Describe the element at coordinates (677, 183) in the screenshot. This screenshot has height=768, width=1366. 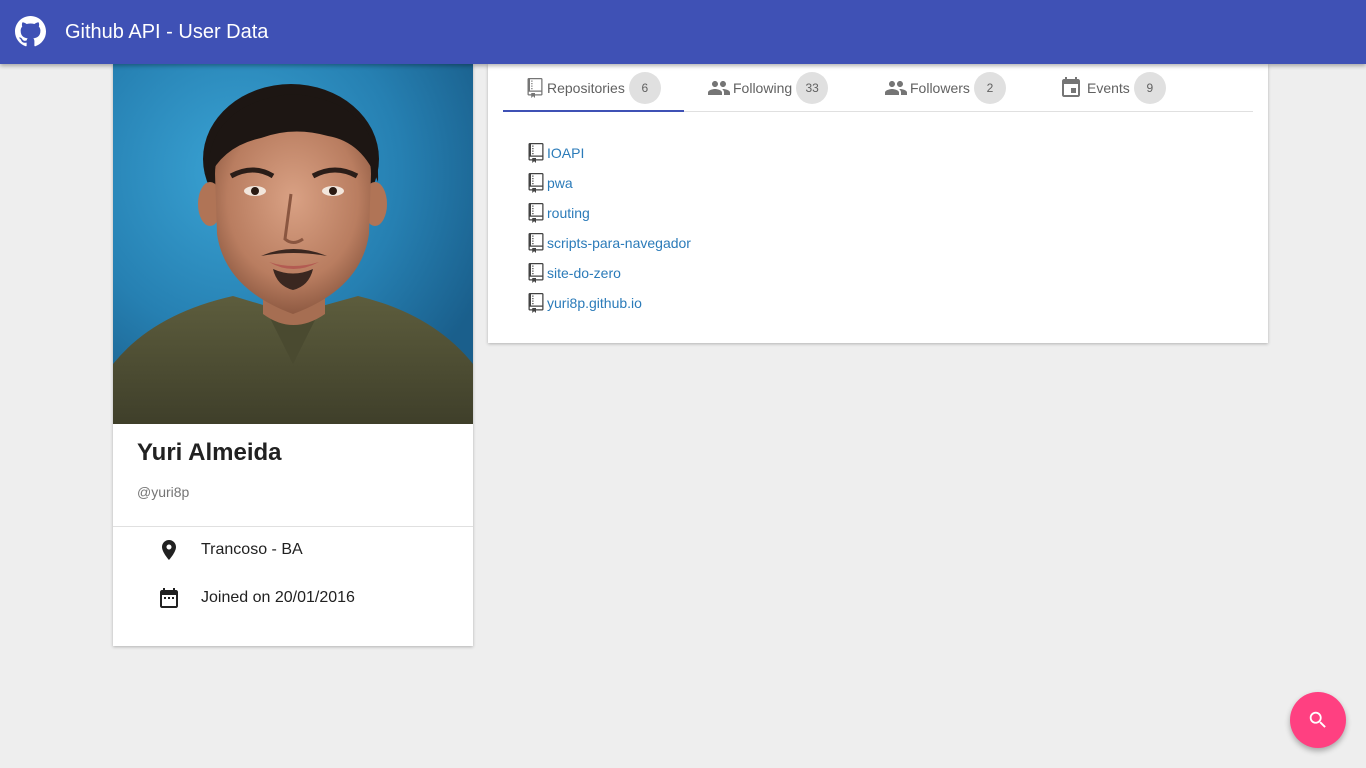
I see `list-item: pwa` at that location.